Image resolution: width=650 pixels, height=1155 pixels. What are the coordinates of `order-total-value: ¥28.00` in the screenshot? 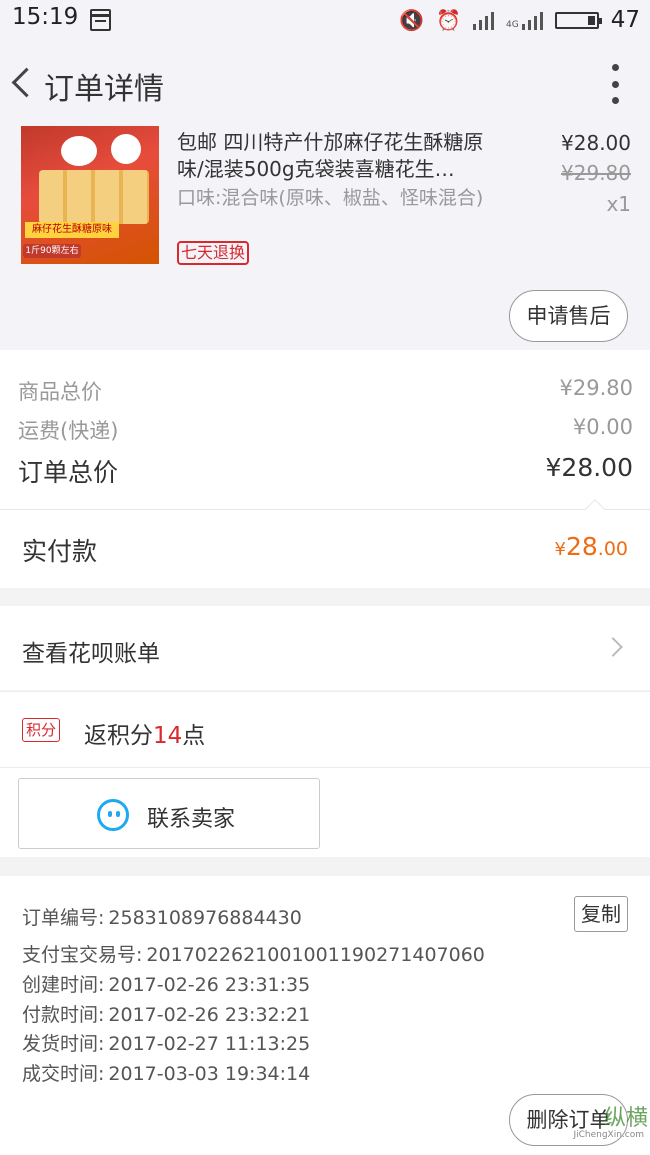 It's located at (589, 467).